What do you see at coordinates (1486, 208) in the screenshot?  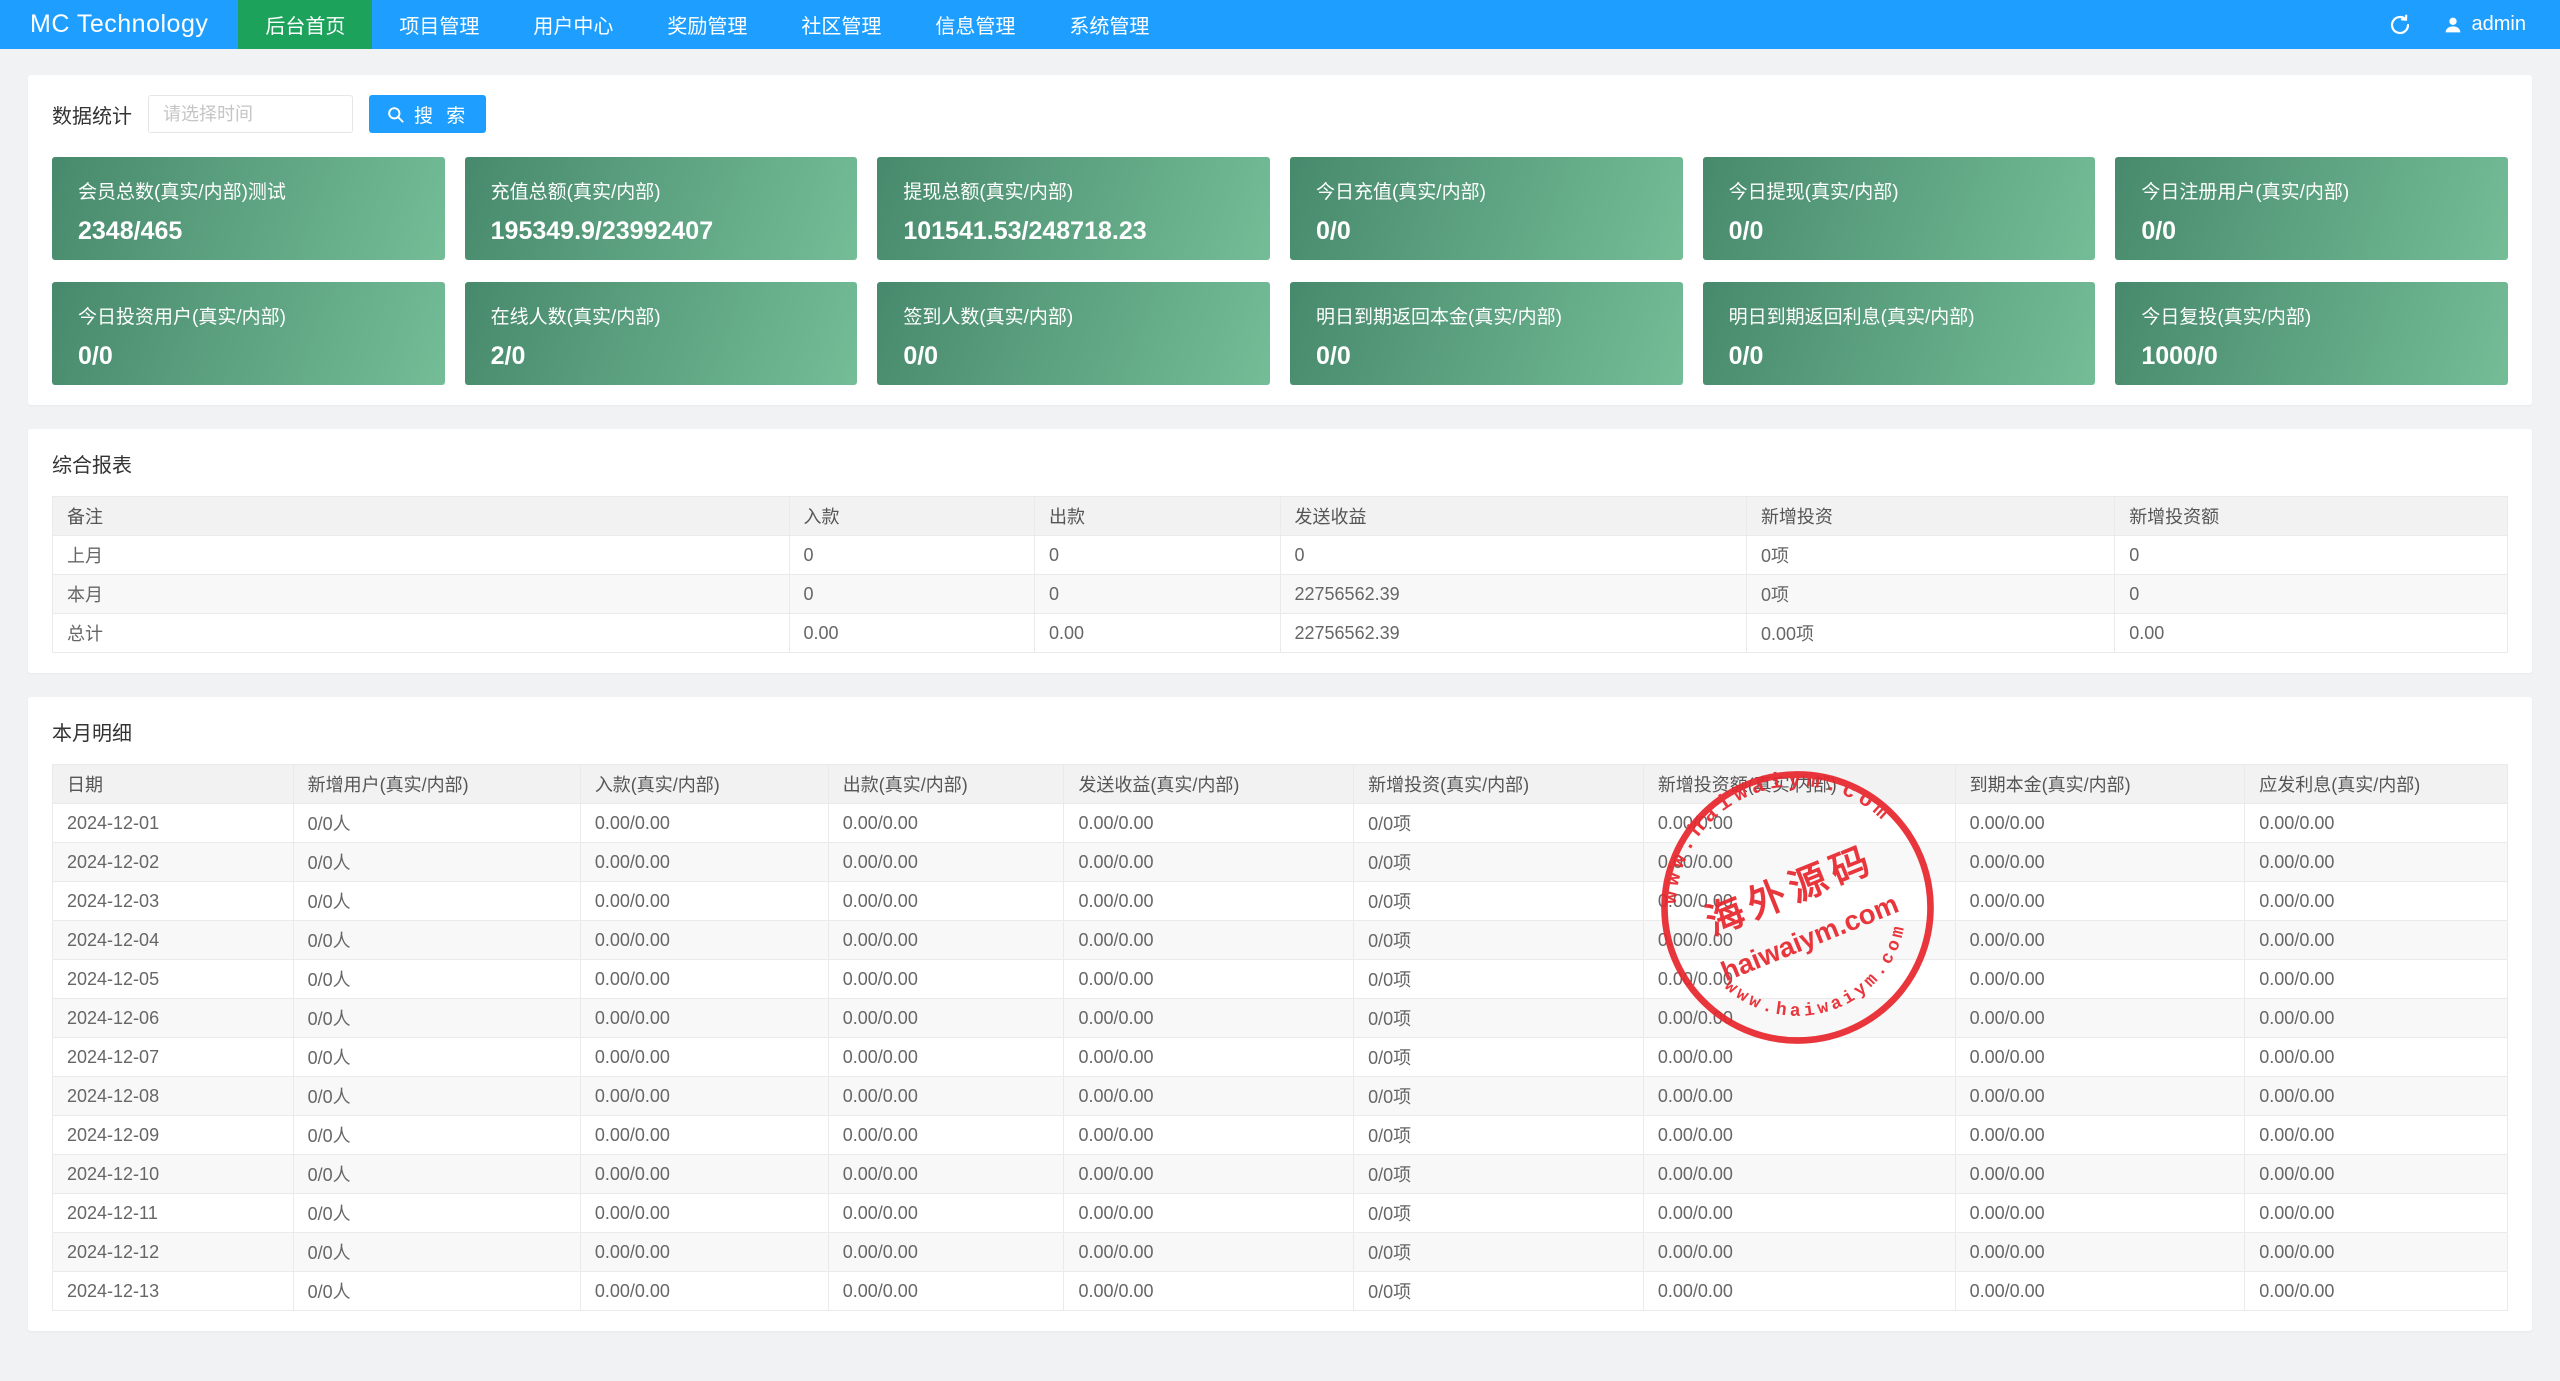 I see `stat-card-3: 今日充值(真实/内部) 0/0` at bounding box center [1486, 208].